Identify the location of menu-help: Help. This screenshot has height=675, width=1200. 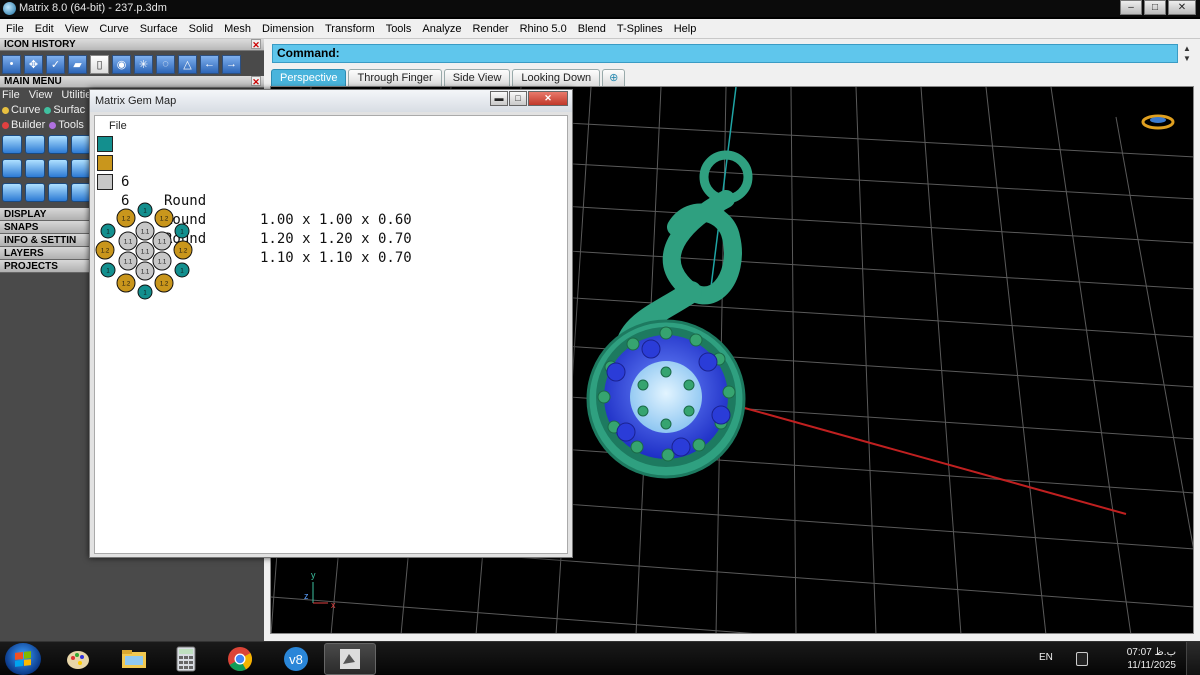
(685, 29).